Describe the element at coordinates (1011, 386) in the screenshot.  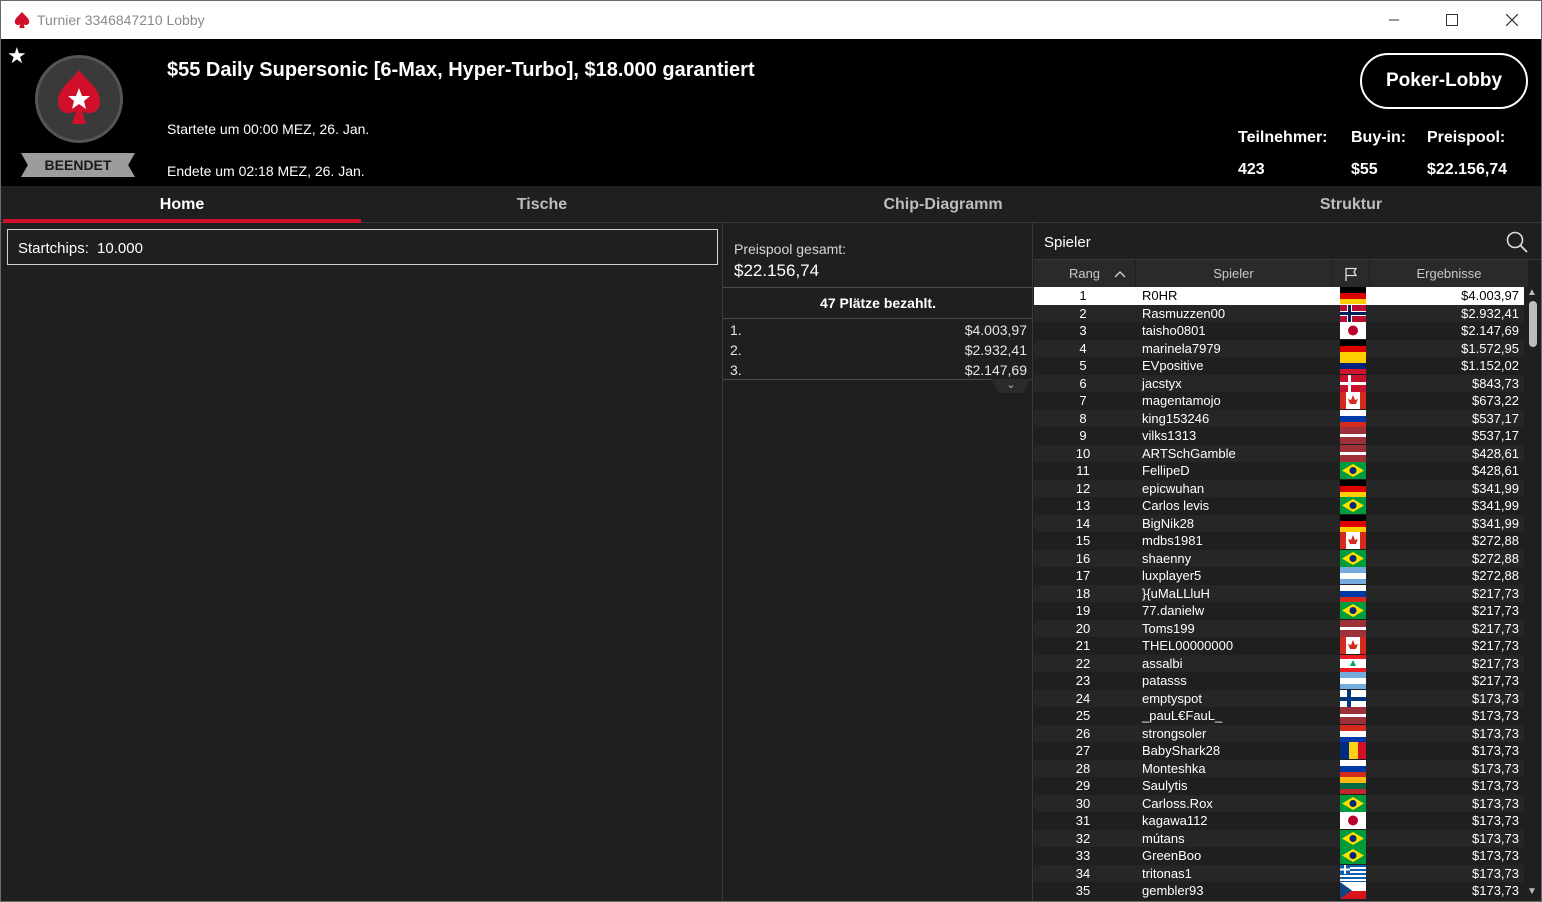
I see `expand-payouts-chevron-icon: ⌄` at that location.